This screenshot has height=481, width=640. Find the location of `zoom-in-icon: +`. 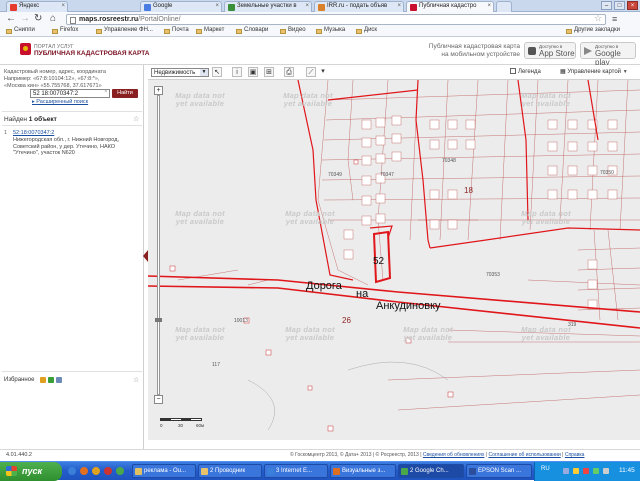

zoom-in-icon: + is located at coordinates (158, 90).